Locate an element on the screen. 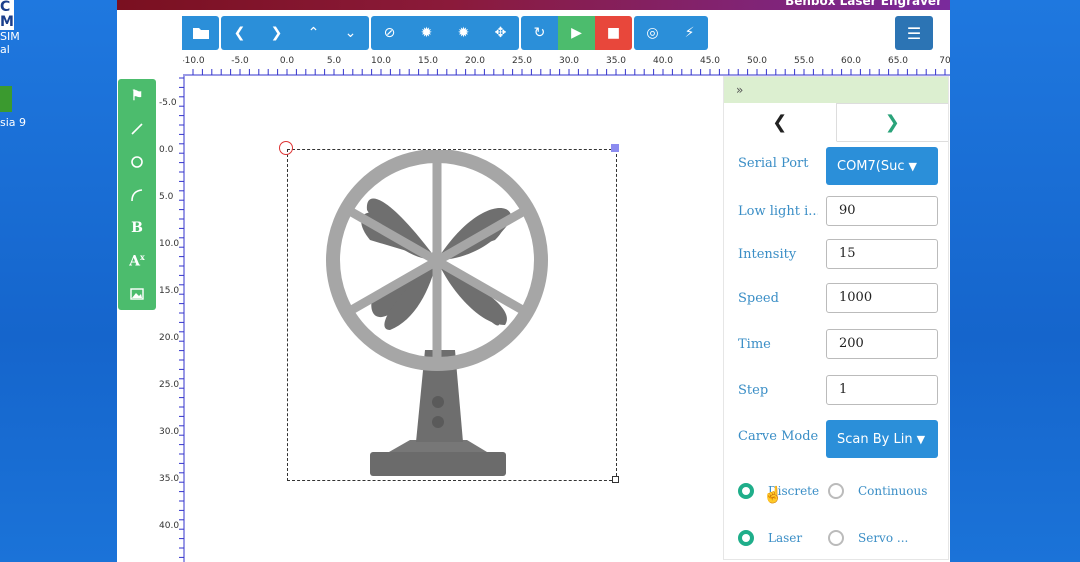 This screenshot has height=562, width=1080. time-input: 200 is located at coordinates (882, 344).